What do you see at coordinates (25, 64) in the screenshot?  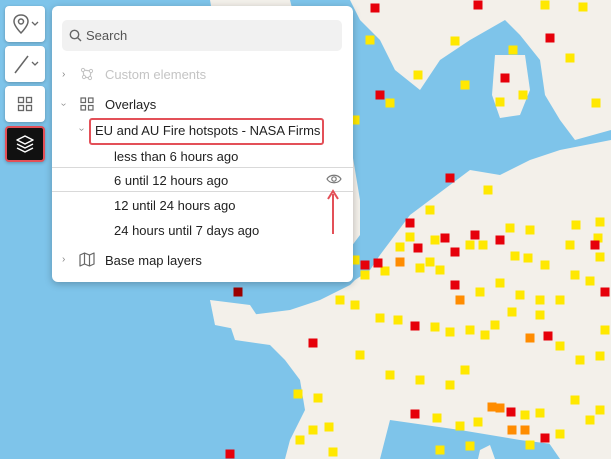 I see `draw-line-button` at bounding box center [25, 64].